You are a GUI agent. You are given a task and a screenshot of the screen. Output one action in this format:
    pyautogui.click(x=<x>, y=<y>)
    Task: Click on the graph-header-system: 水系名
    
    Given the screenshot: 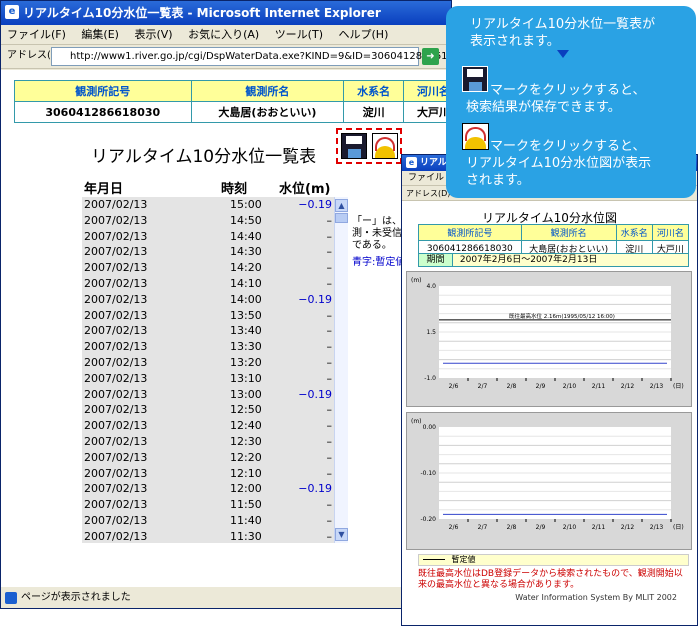 What is the action you would take?
    pyautogui.click(x=634, y=232)
    